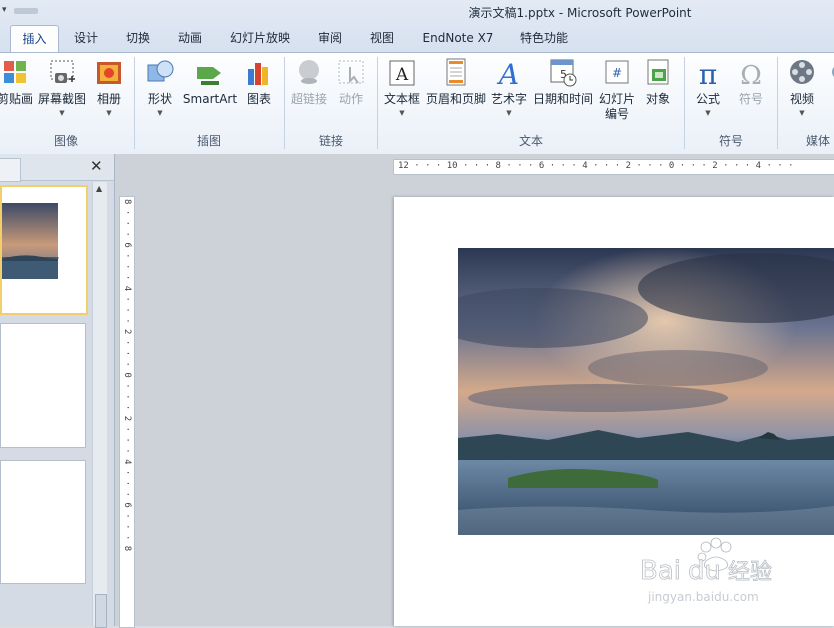 The image size is (834, 628). I want to click on textbox-icon: A, so click(402, 73).